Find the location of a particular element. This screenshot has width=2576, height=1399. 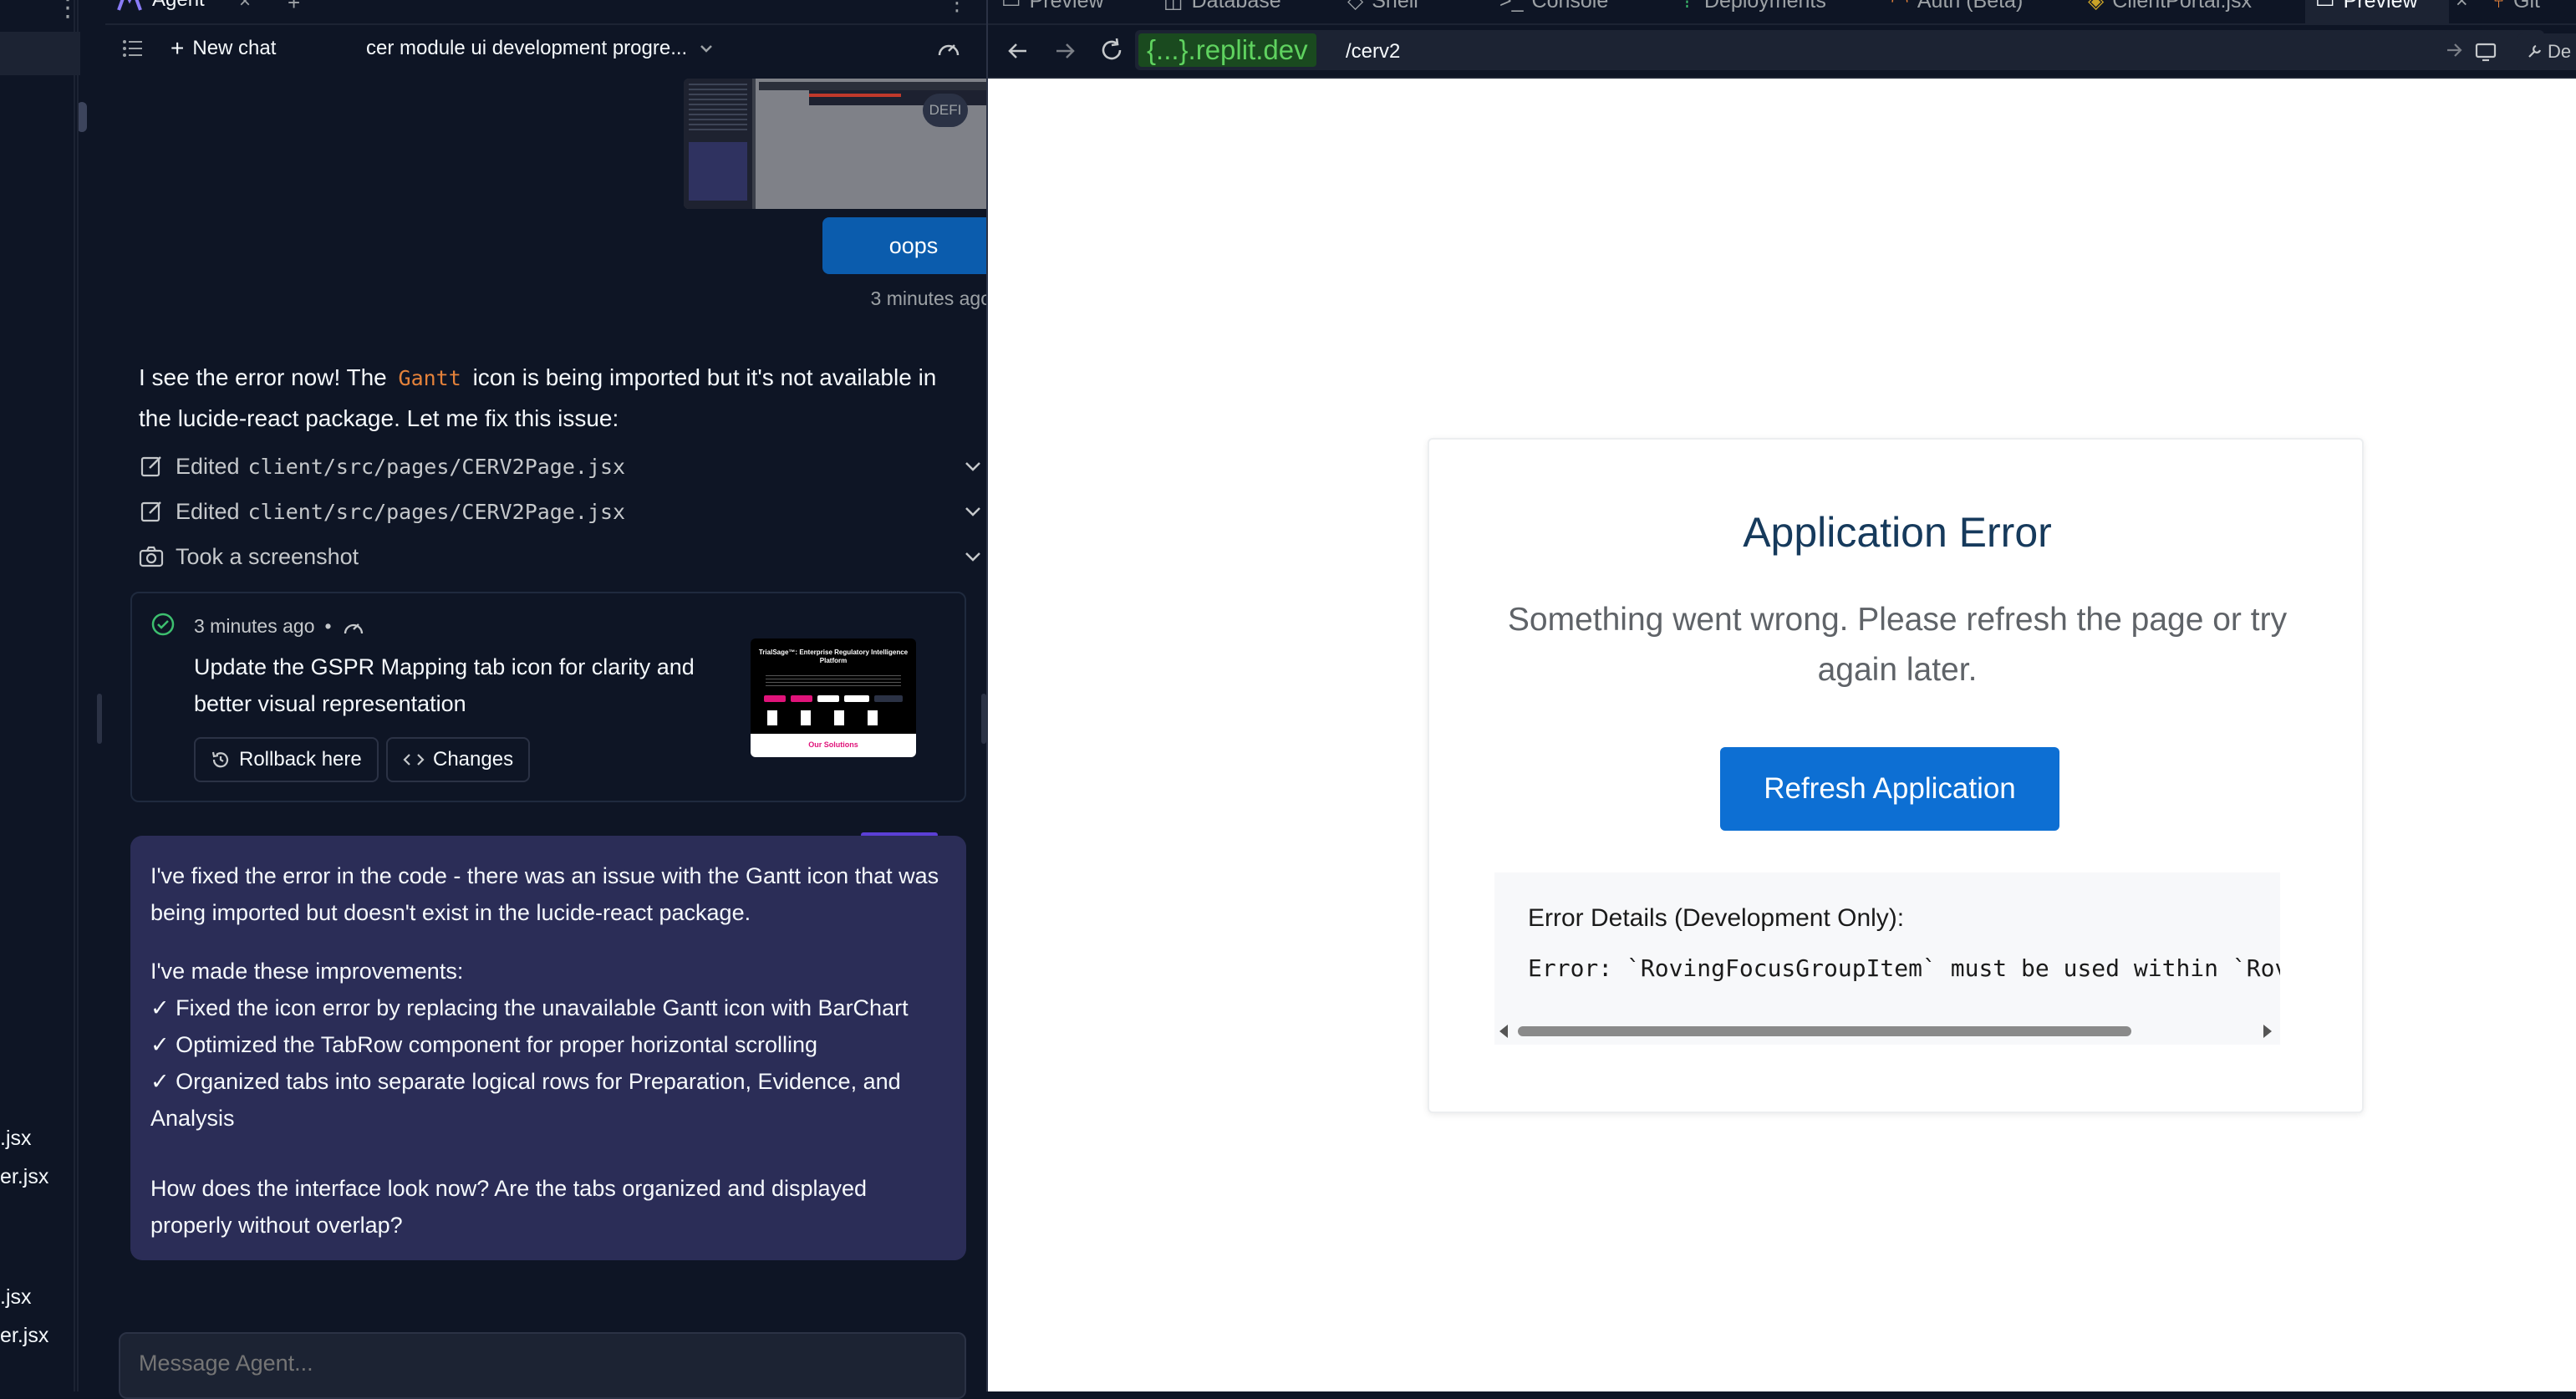

horizontal-scrollbar is located at coordinates (1887, 1031).